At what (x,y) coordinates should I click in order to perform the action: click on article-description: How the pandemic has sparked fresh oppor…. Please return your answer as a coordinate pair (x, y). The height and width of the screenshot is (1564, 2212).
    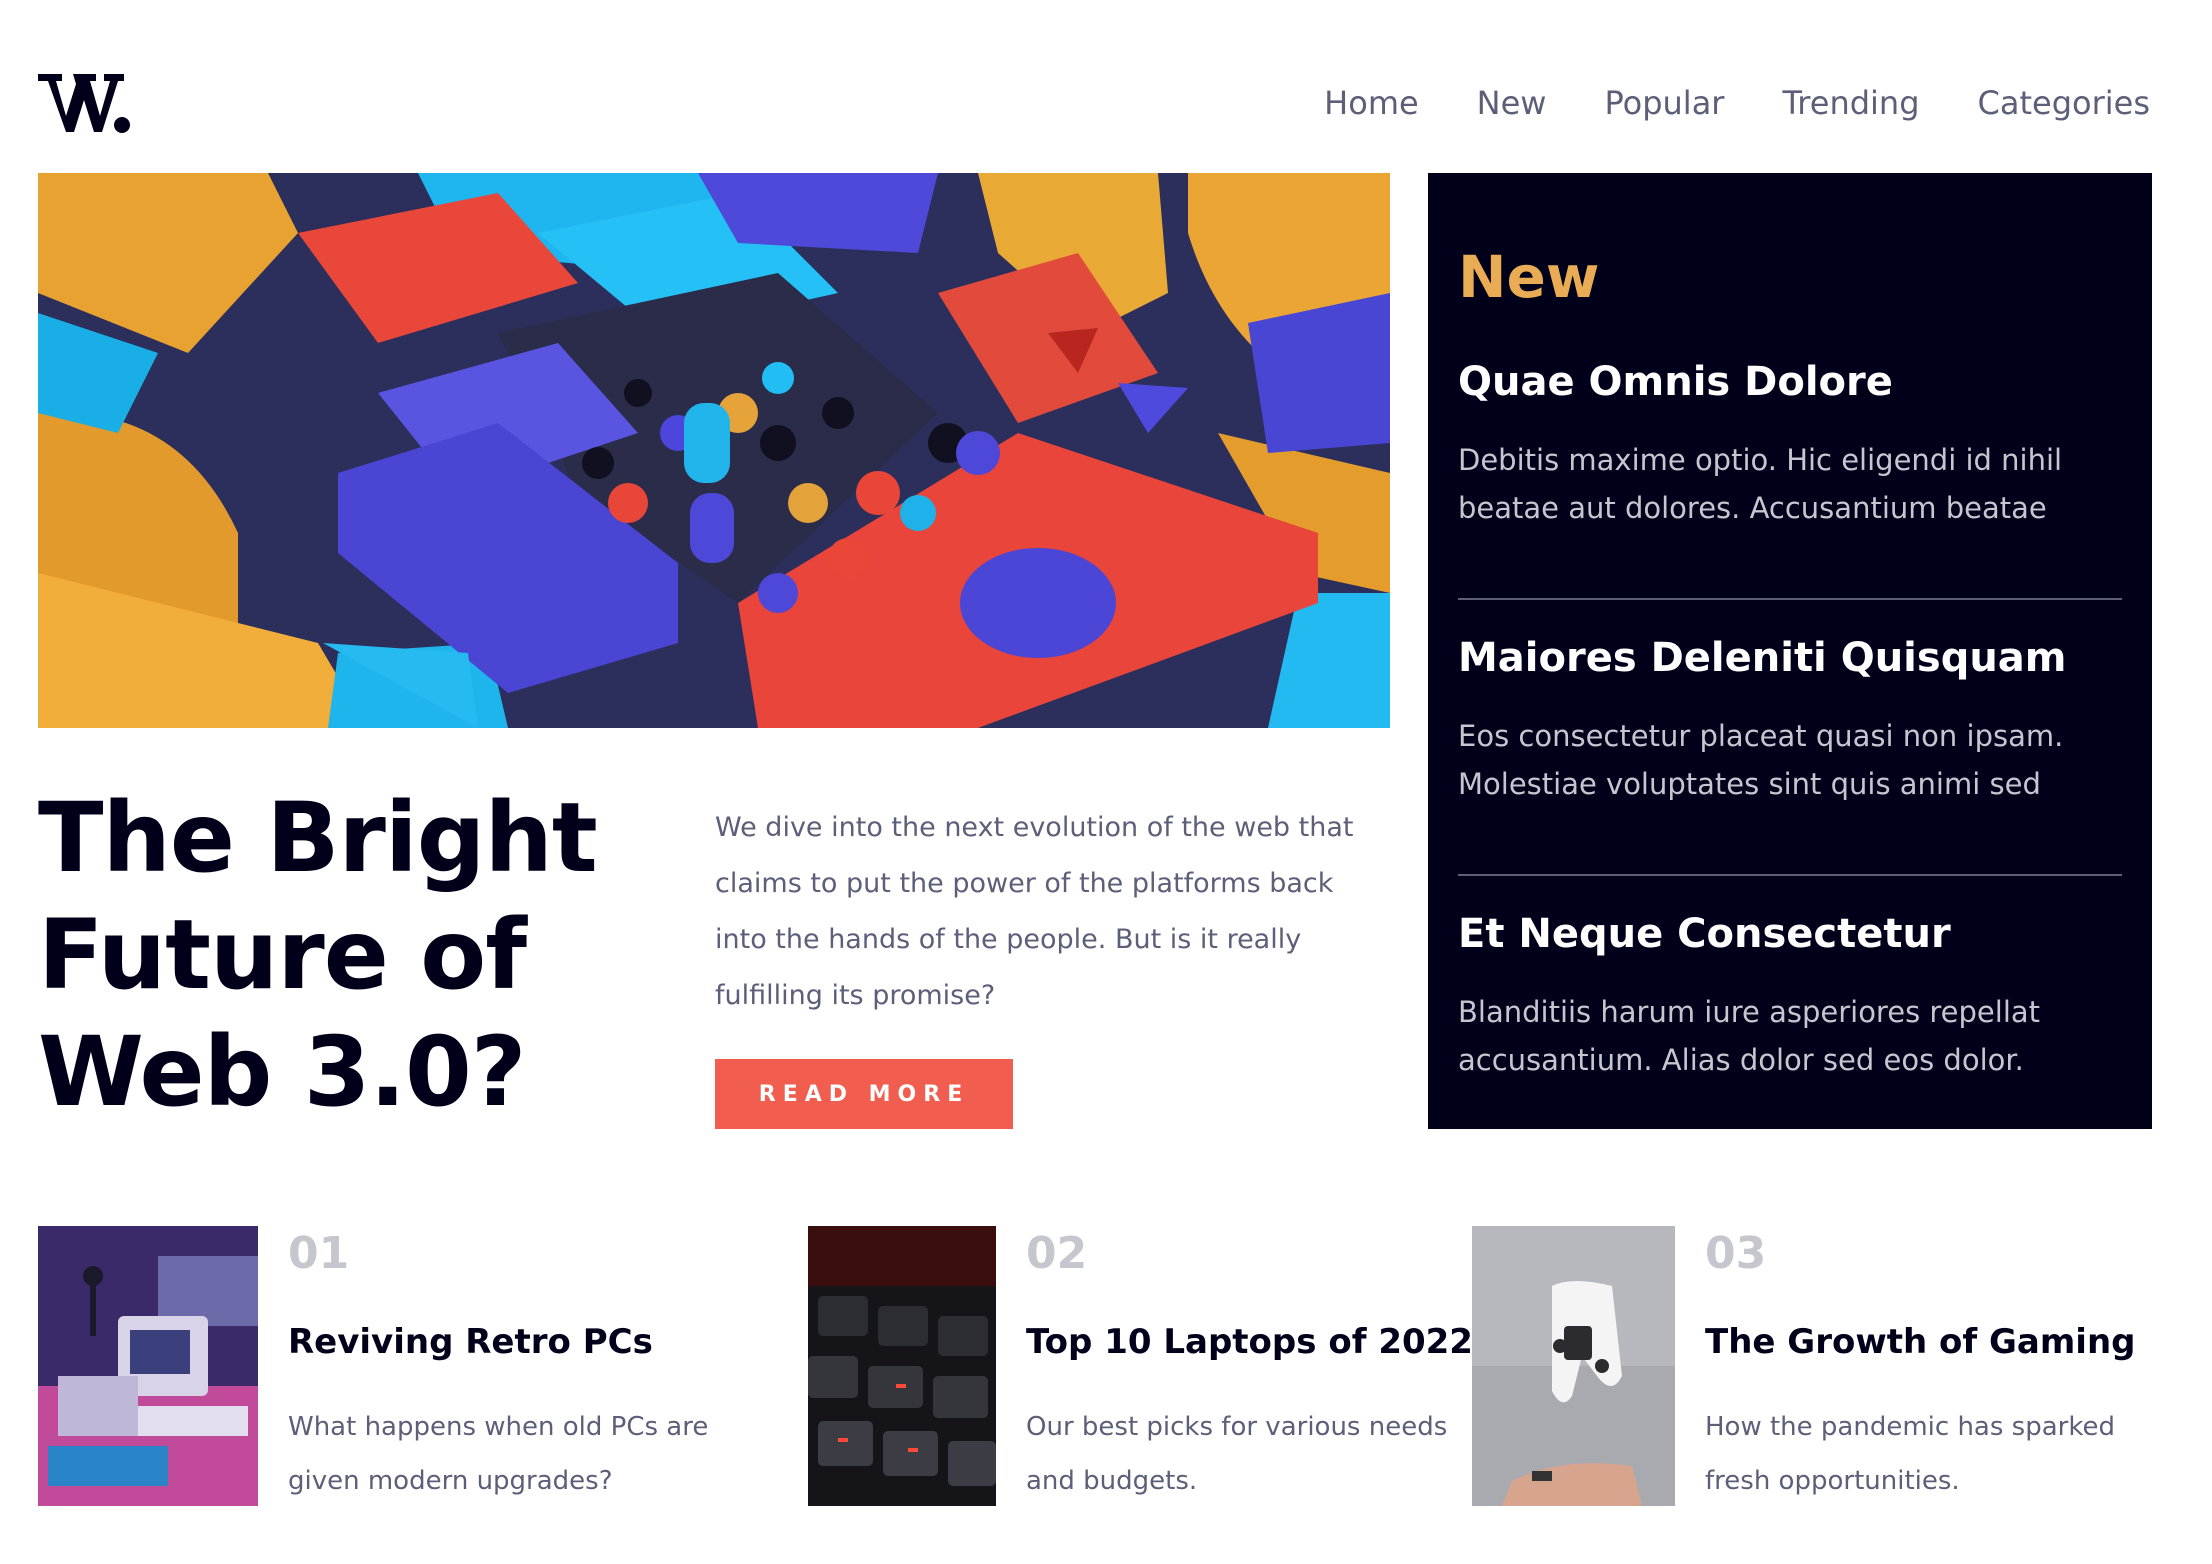
    Looking at the image, I should click on (1910, 1454).